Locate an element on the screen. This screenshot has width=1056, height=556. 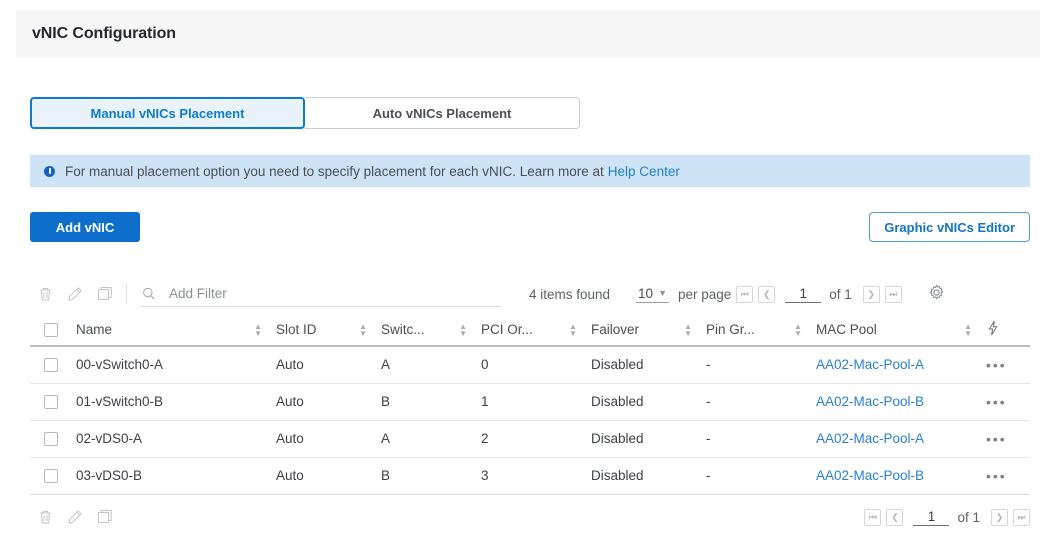
column-header-name: Name ▲ ▼ is located at coordinates (176, 330).